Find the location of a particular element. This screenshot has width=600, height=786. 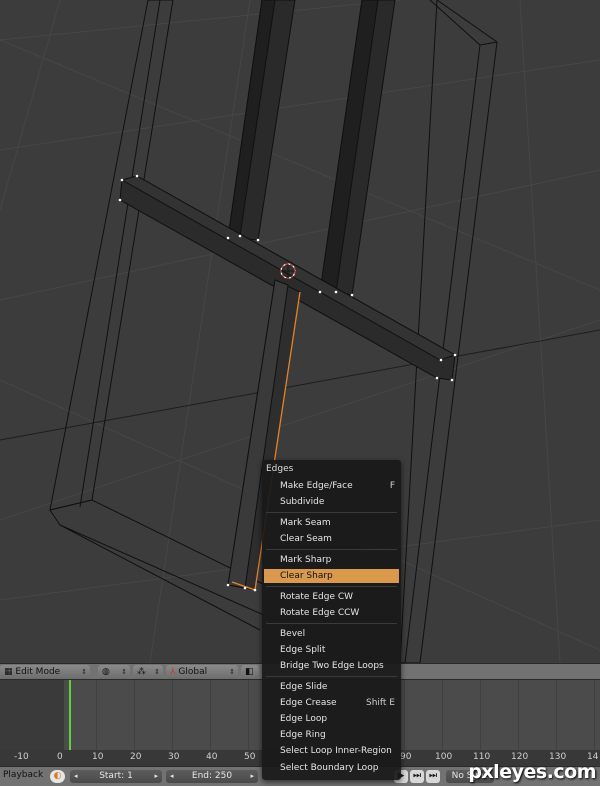

tick-label: -10 is located at coordinates (21, 757).